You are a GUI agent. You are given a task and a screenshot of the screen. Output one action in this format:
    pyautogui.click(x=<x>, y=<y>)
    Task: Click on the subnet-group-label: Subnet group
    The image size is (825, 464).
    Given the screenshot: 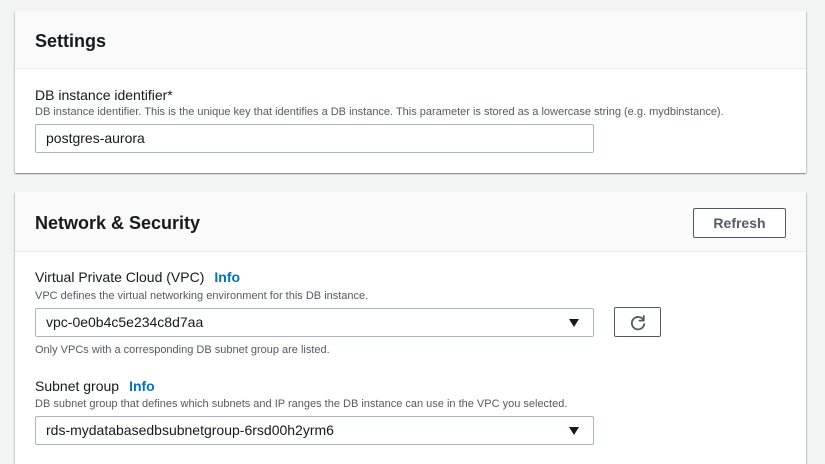 What is the action you would take?
    pyautogui.click(x=77, y=386)
    